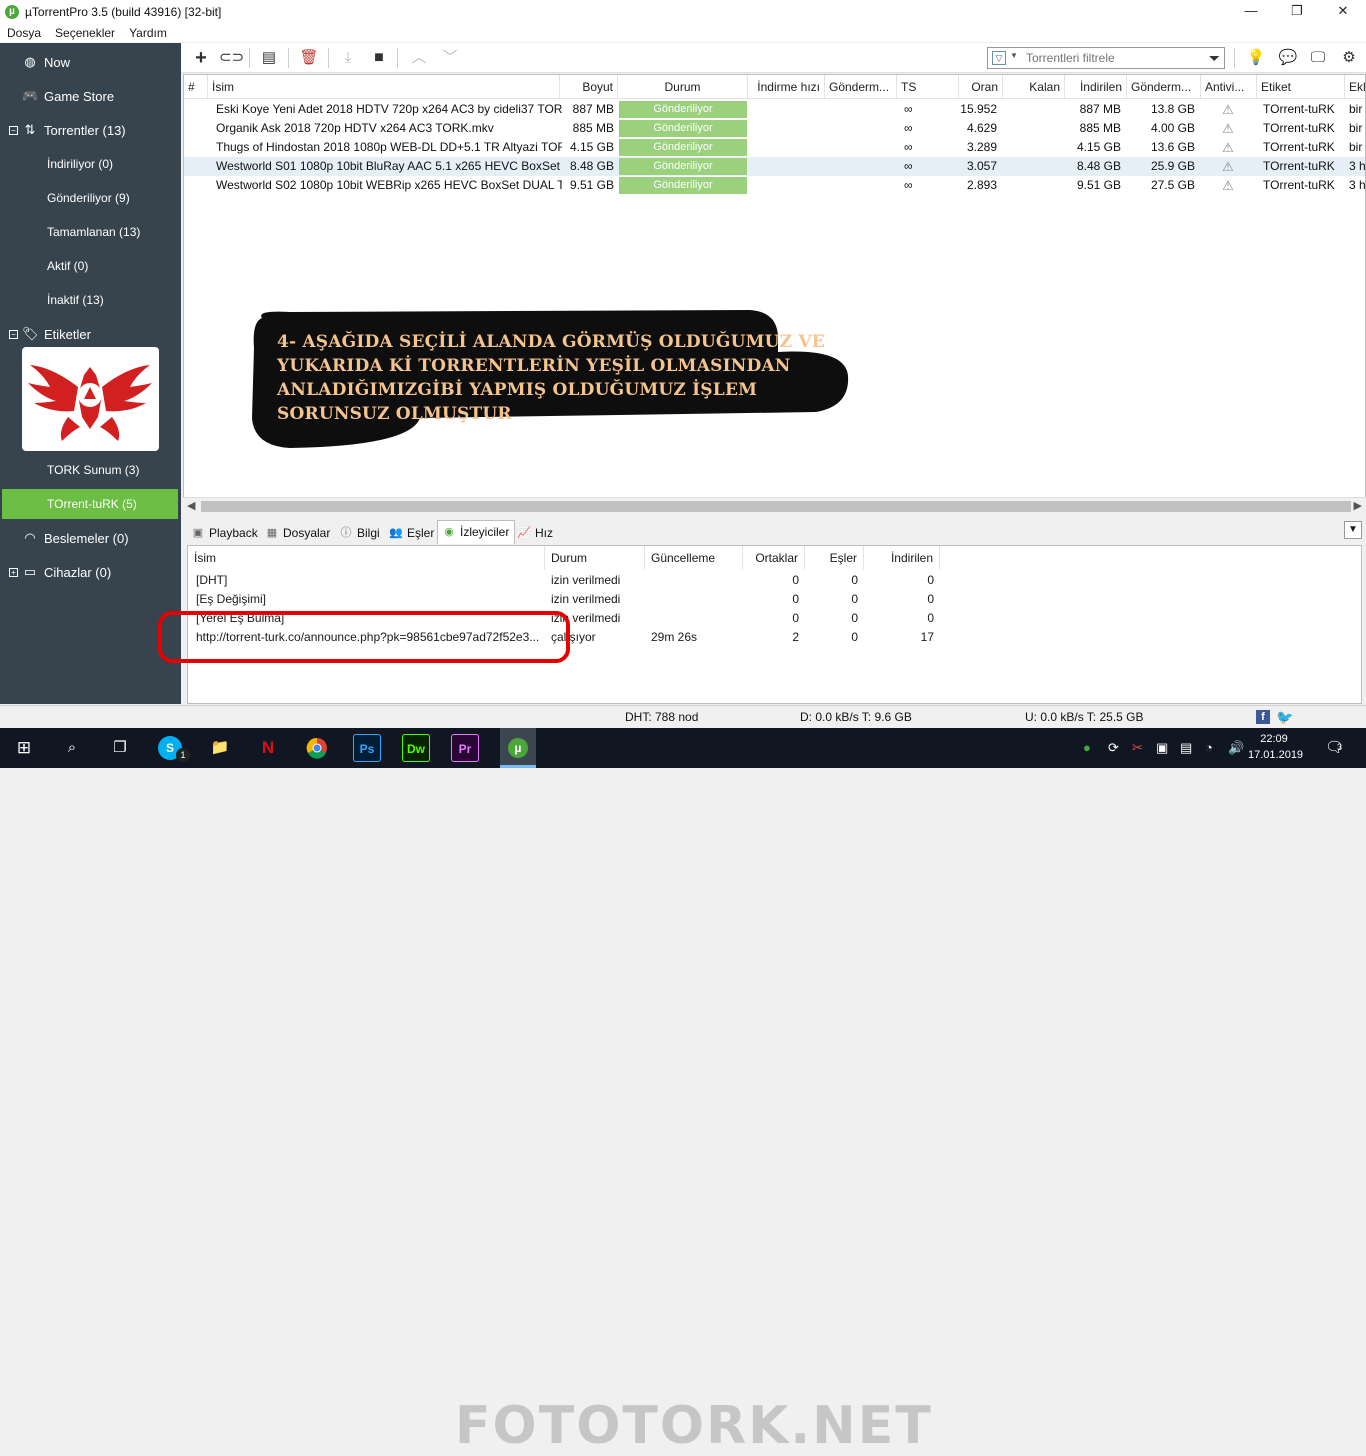 The image size is (1366, 1456). Describe the element at coordinates (595, 558) in the screenshot. I see `col-header-tracker-status: Durum` at that location.